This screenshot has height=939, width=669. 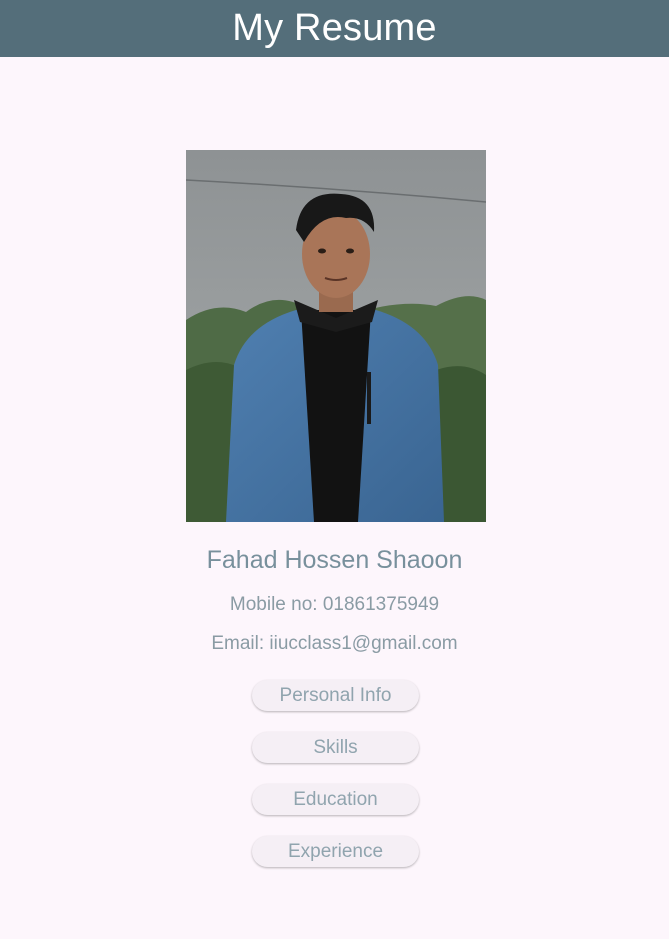 I want to click on app-title: My Resume, so click(x=334, y=28).